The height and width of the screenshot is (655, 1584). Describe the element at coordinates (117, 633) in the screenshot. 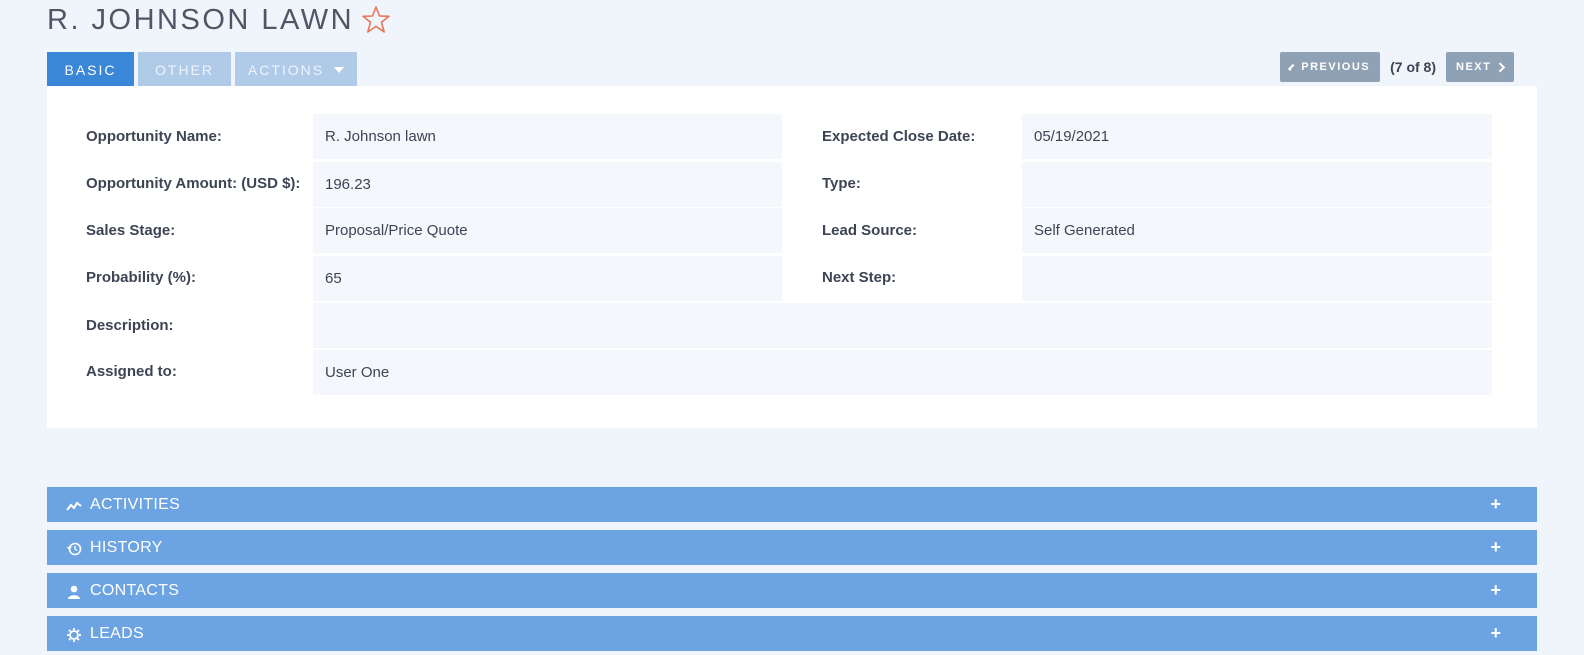

I see `subpanel-leads-label: LEADS` at that location.